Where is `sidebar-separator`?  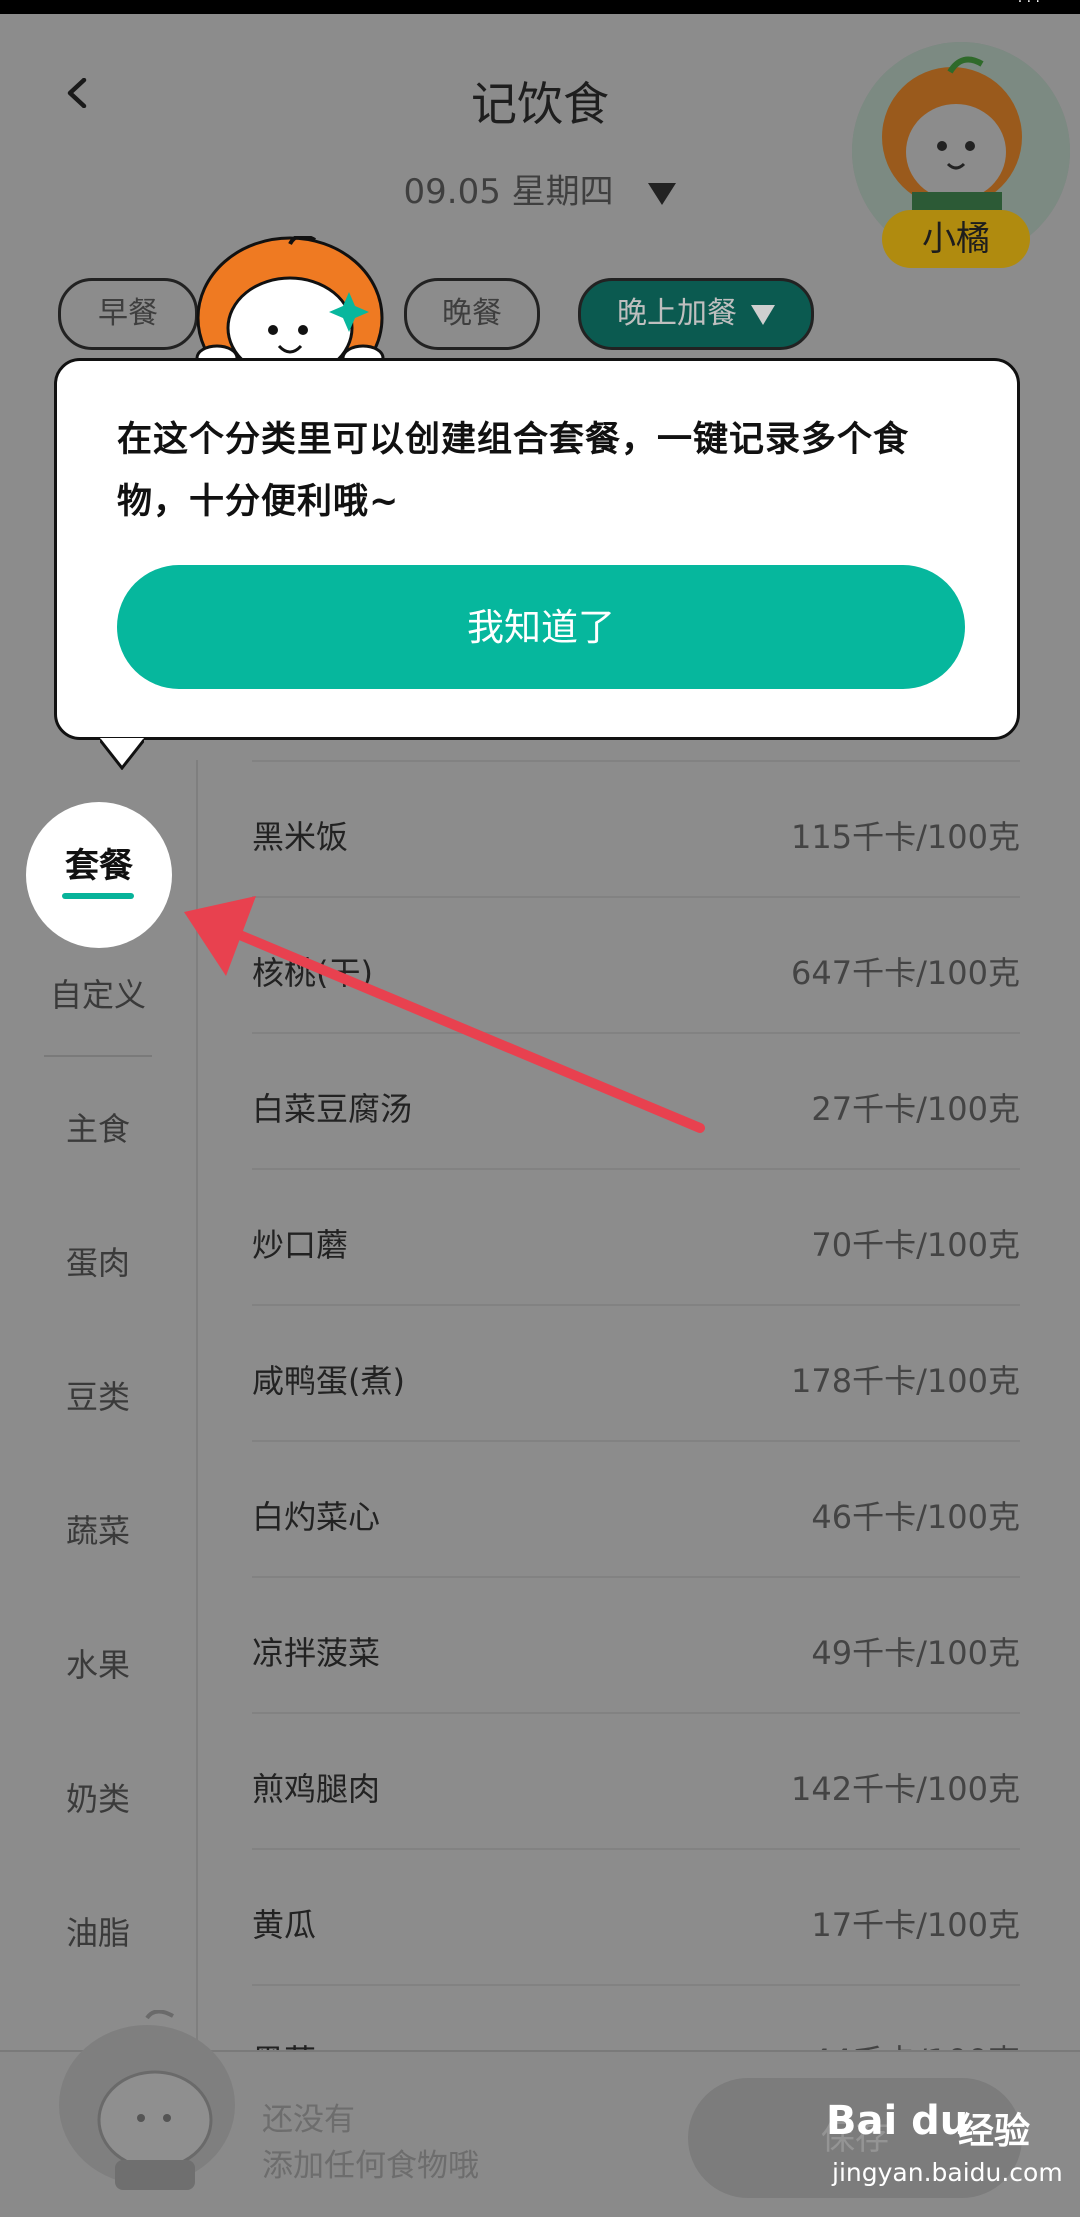
sidebar-separator is located at coordinates (98, 1056).